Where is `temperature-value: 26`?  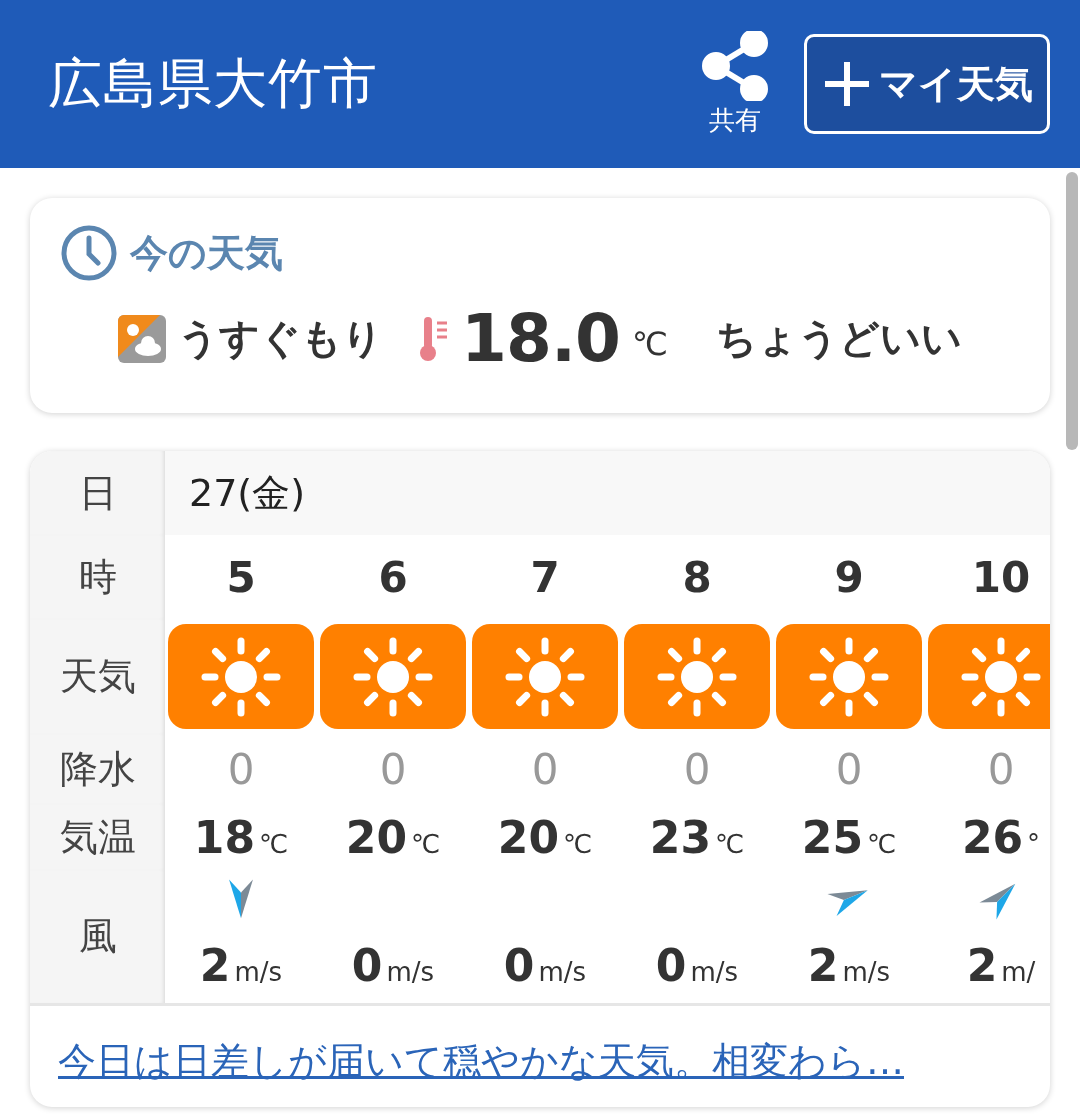 temperature-value: 26 is located at coordinates (992, 837).